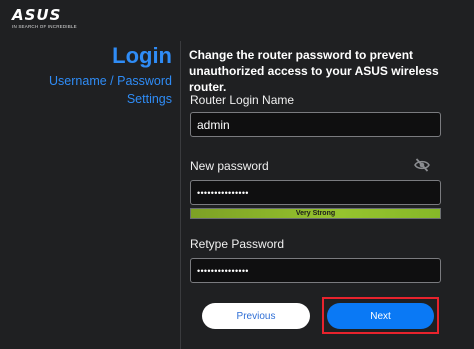  Describe the element at coordinates (256, 316) in the screenshot. I see `previous-button: Previous` at that location.